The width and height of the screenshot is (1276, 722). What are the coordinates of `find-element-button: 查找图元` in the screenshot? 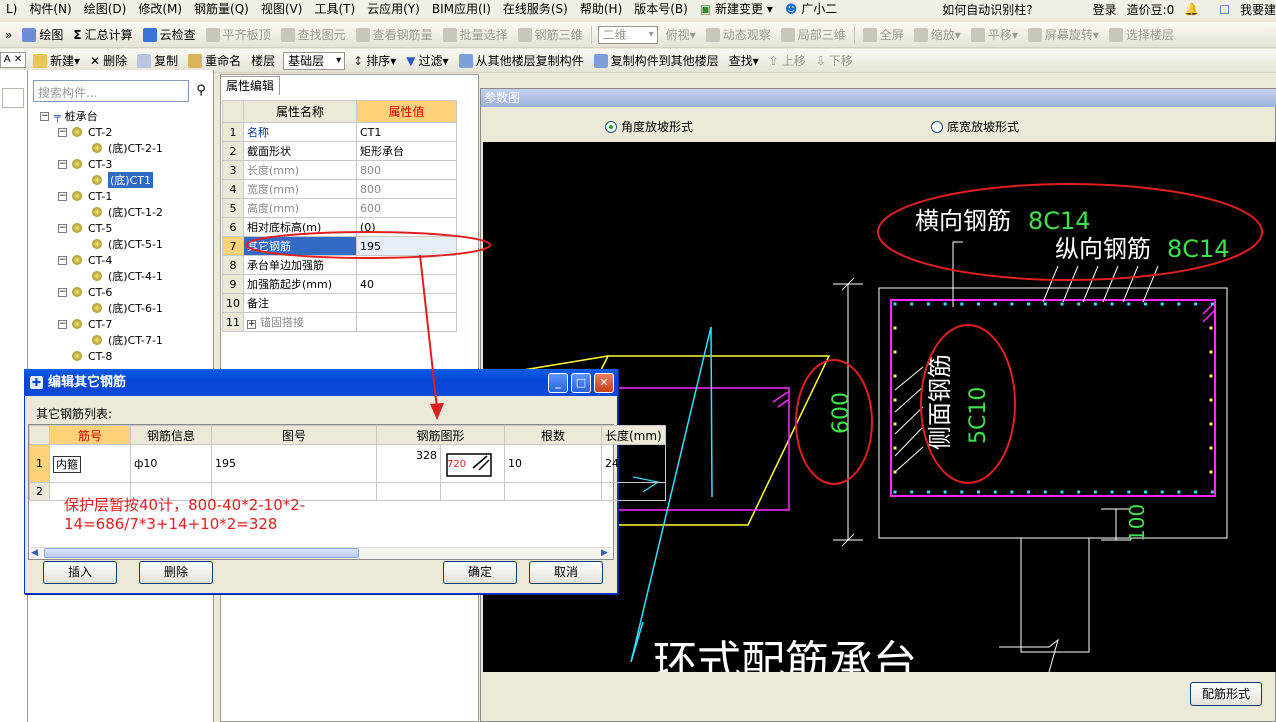 It's located at (313, 35).